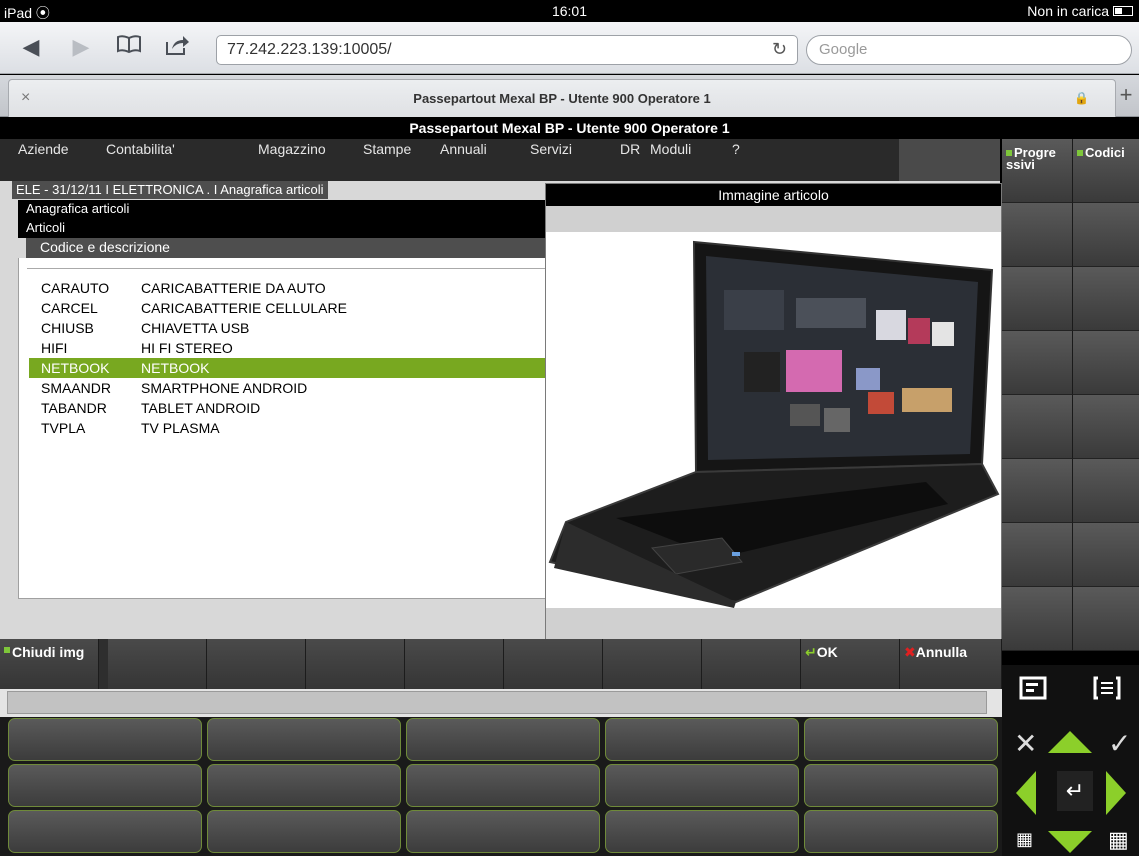 The height and width of the screenshot is (856, 1139). Describe the element at coordinates (670, 149) in the screenshot. I see `menu-moduli: Moduli` at that location.